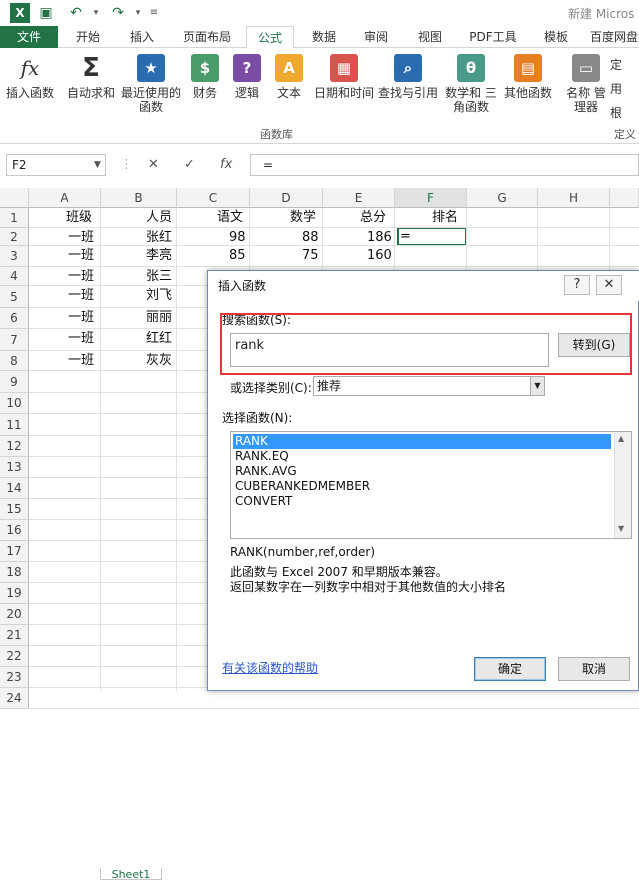 The image size is (639, 880). Describe the element at coordinates (14, 488) in the screenshot. I see `row-header-14: 14` at that location.